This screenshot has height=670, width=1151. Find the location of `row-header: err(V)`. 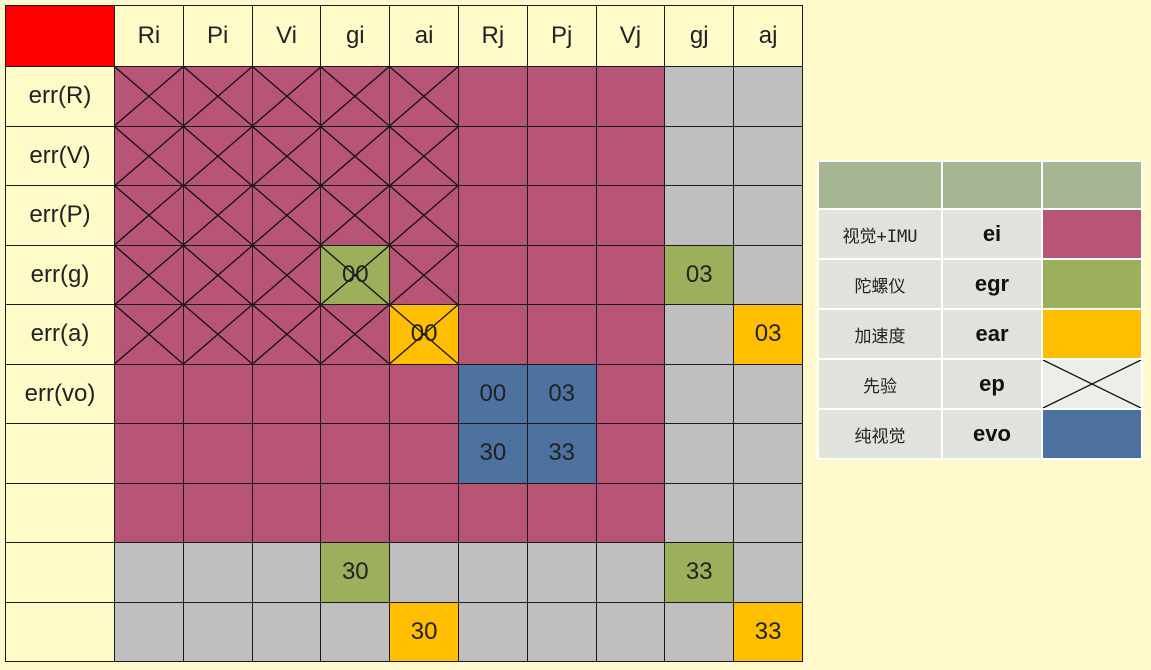

row-header: err(V) is located at coordinates (60, 155).